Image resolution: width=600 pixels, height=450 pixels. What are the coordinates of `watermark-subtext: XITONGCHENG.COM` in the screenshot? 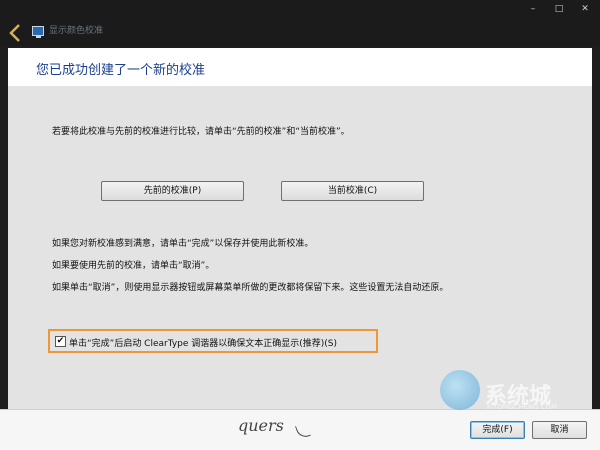 It's located at (522, 407).